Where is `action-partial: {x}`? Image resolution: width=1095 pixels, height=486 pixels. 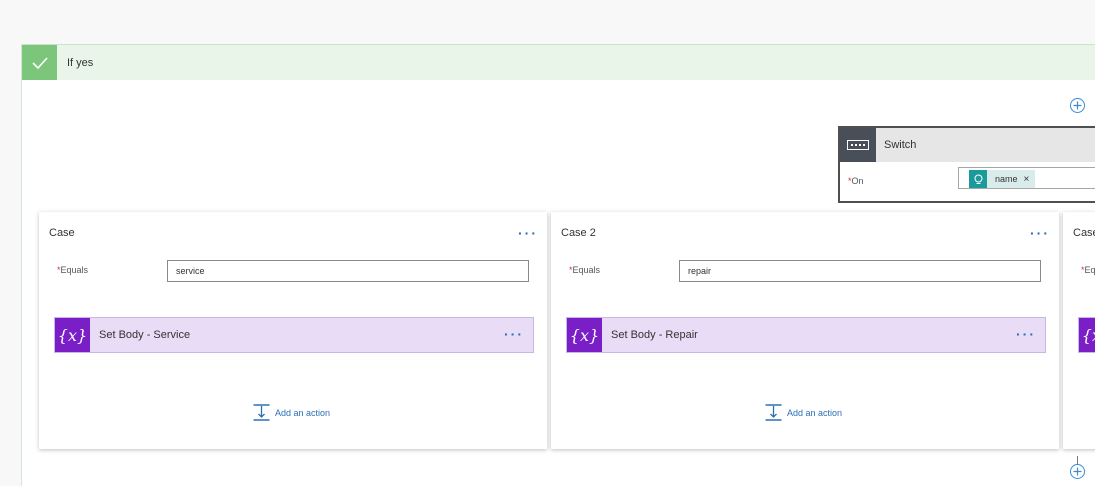 action-partial: {x} is located at coordinates (1086, 335).